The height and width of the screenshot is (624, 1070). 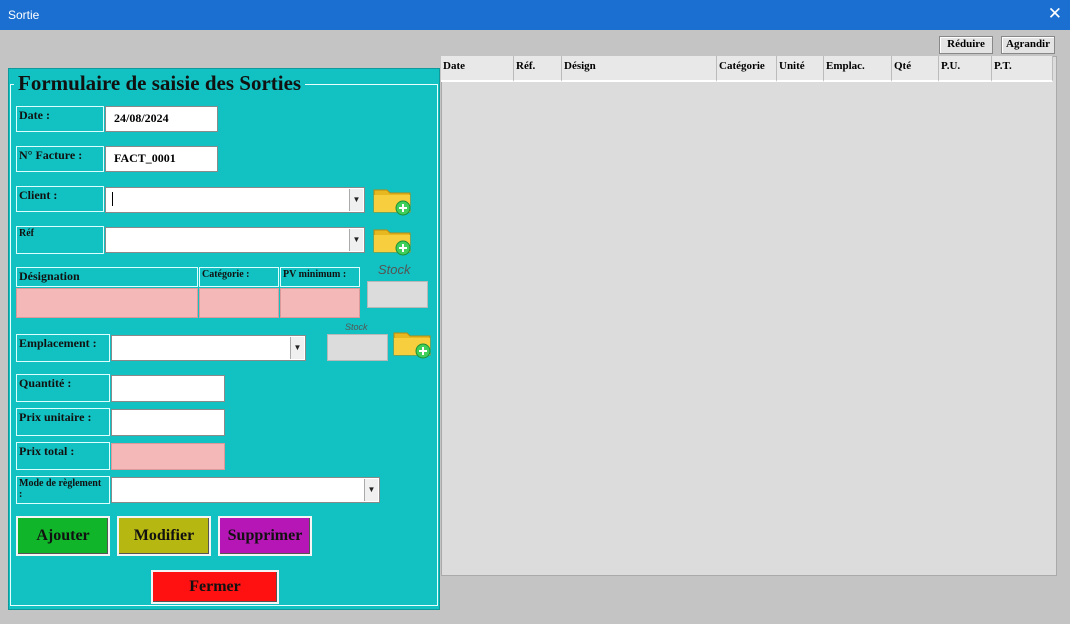 What do you see at coordinates (858, 69) in the screenshot?
I see `column-header: Emplac.` at bounding box center [858, 69].